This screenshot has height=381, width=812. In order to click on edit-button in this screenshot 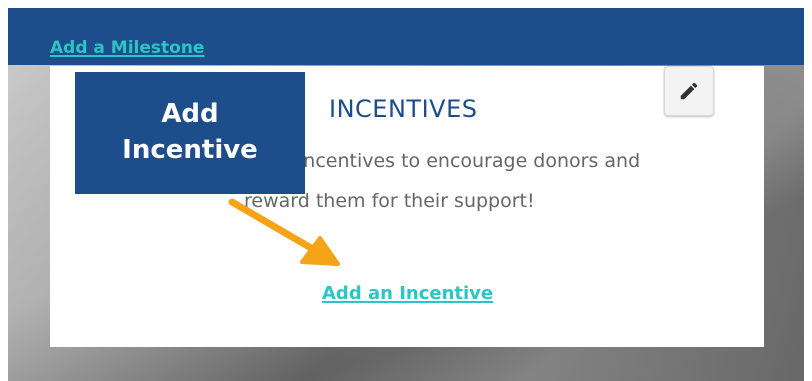, I will do `click(689, 91)`.